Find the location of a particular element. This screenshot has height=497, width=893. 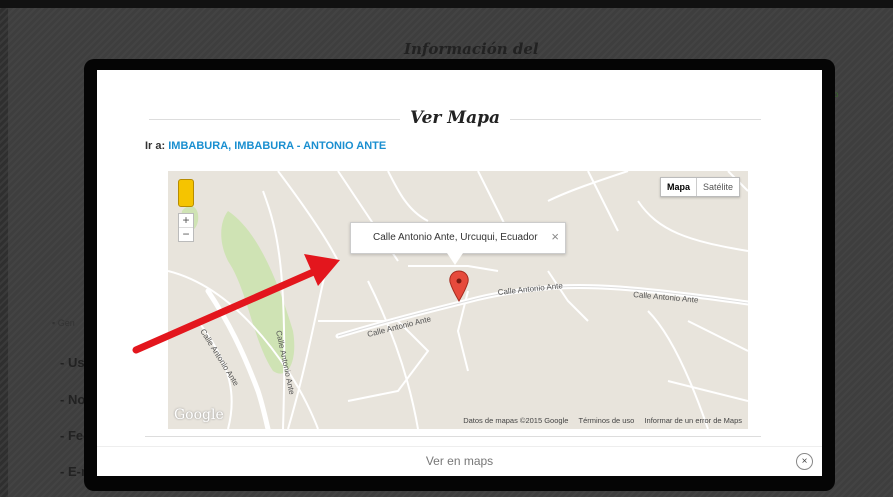

info-window-close-icon: × is located at coordinates (555, 236).